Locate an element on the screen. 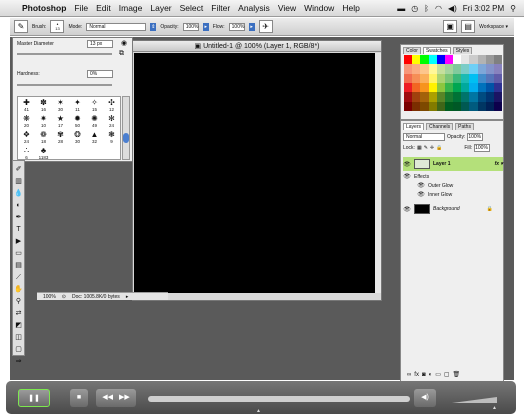  mode-select: Normal is located at coordinates (116, 26).